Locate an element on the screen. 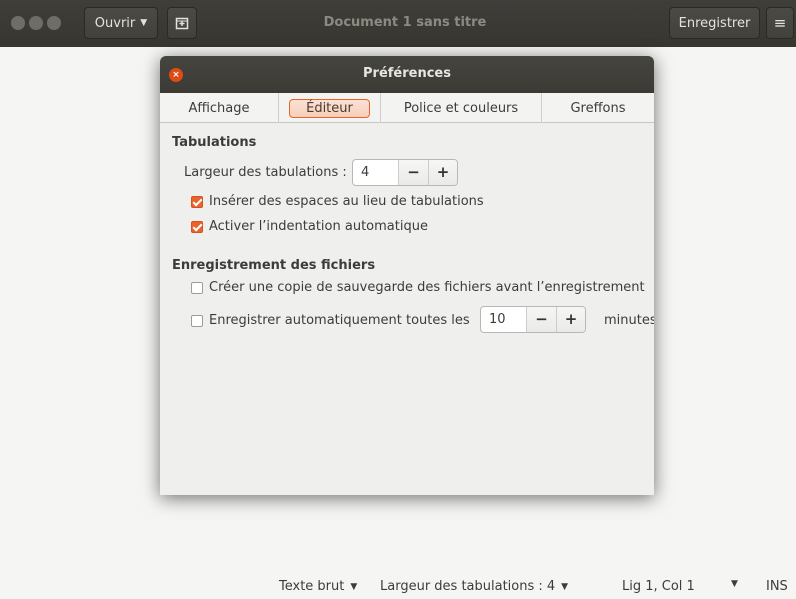 The width and height of the screenshot is (796, 599). tab-affichage: Affichage is located at coordinates (219, 108).